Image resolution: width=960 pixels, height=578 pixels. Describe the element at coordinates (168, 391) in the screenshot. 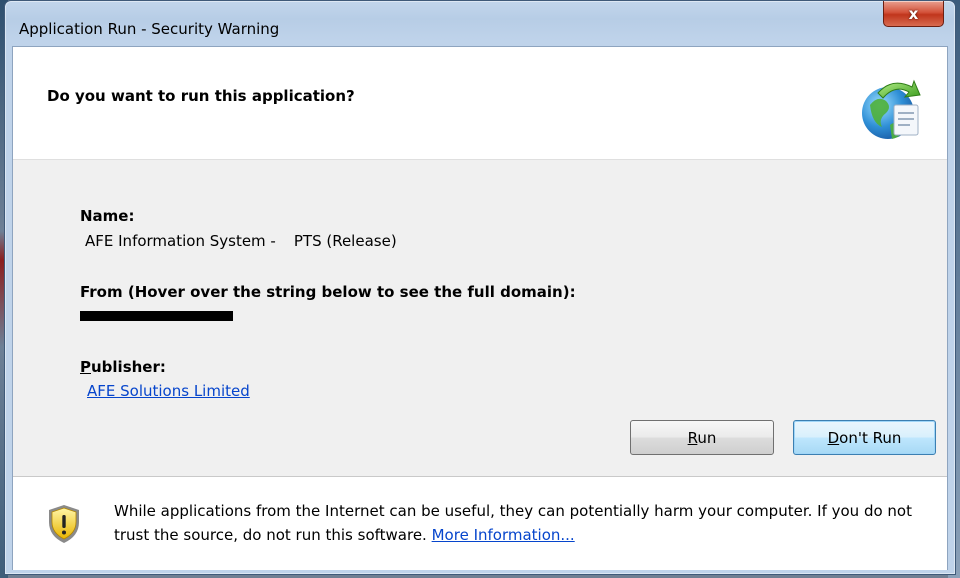

I see `publisher-link: AFE Solutions Limited` at that location.